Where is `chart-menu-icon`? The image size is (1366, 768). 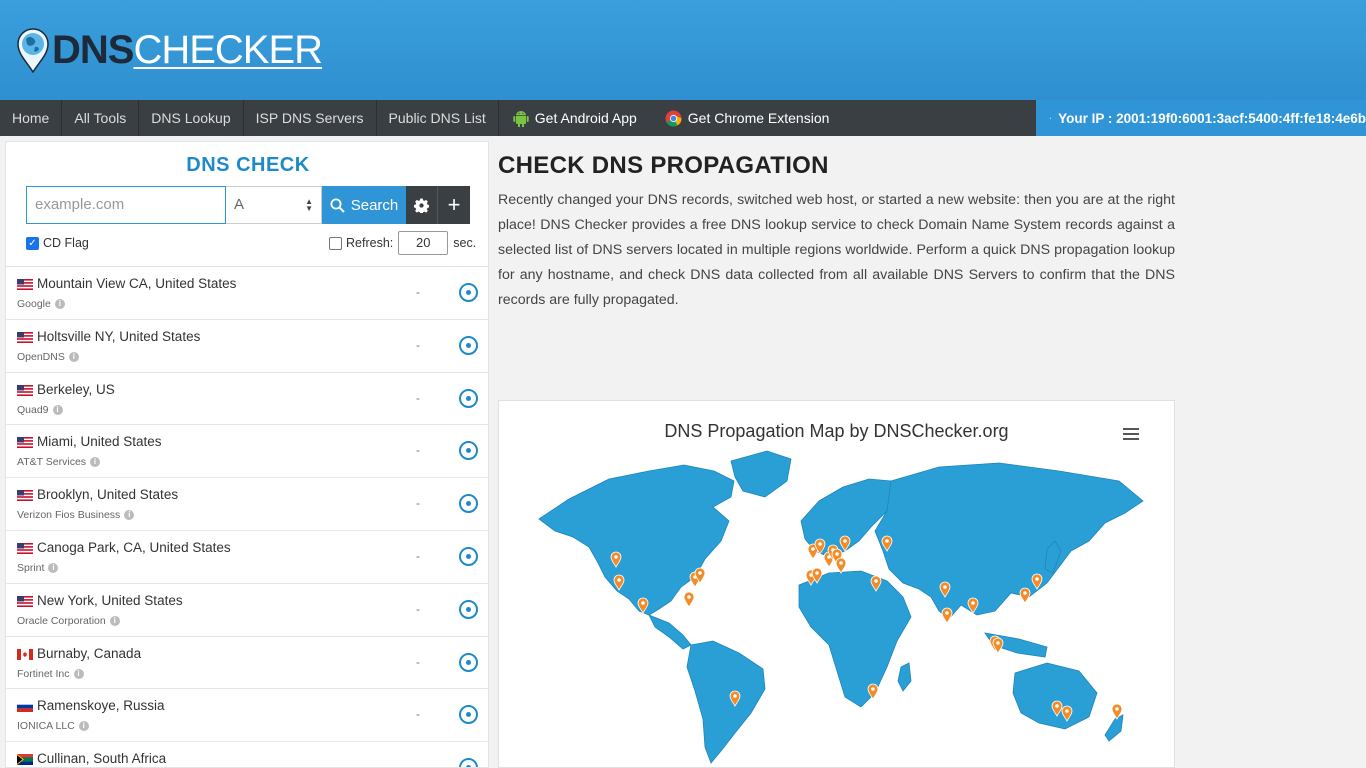 chart-menu-icon is located at coordinates (1131, 435).